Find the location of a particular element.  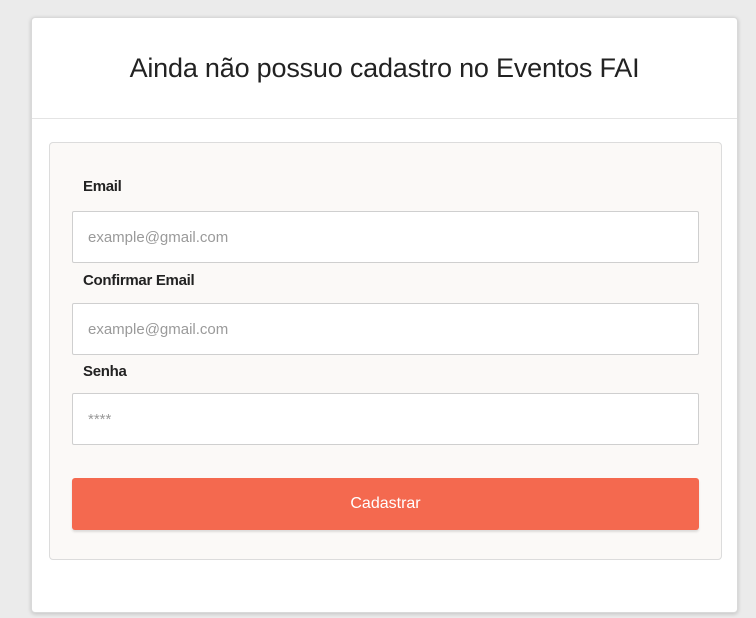

confirm-email-field is located at coordinates (385, 329).